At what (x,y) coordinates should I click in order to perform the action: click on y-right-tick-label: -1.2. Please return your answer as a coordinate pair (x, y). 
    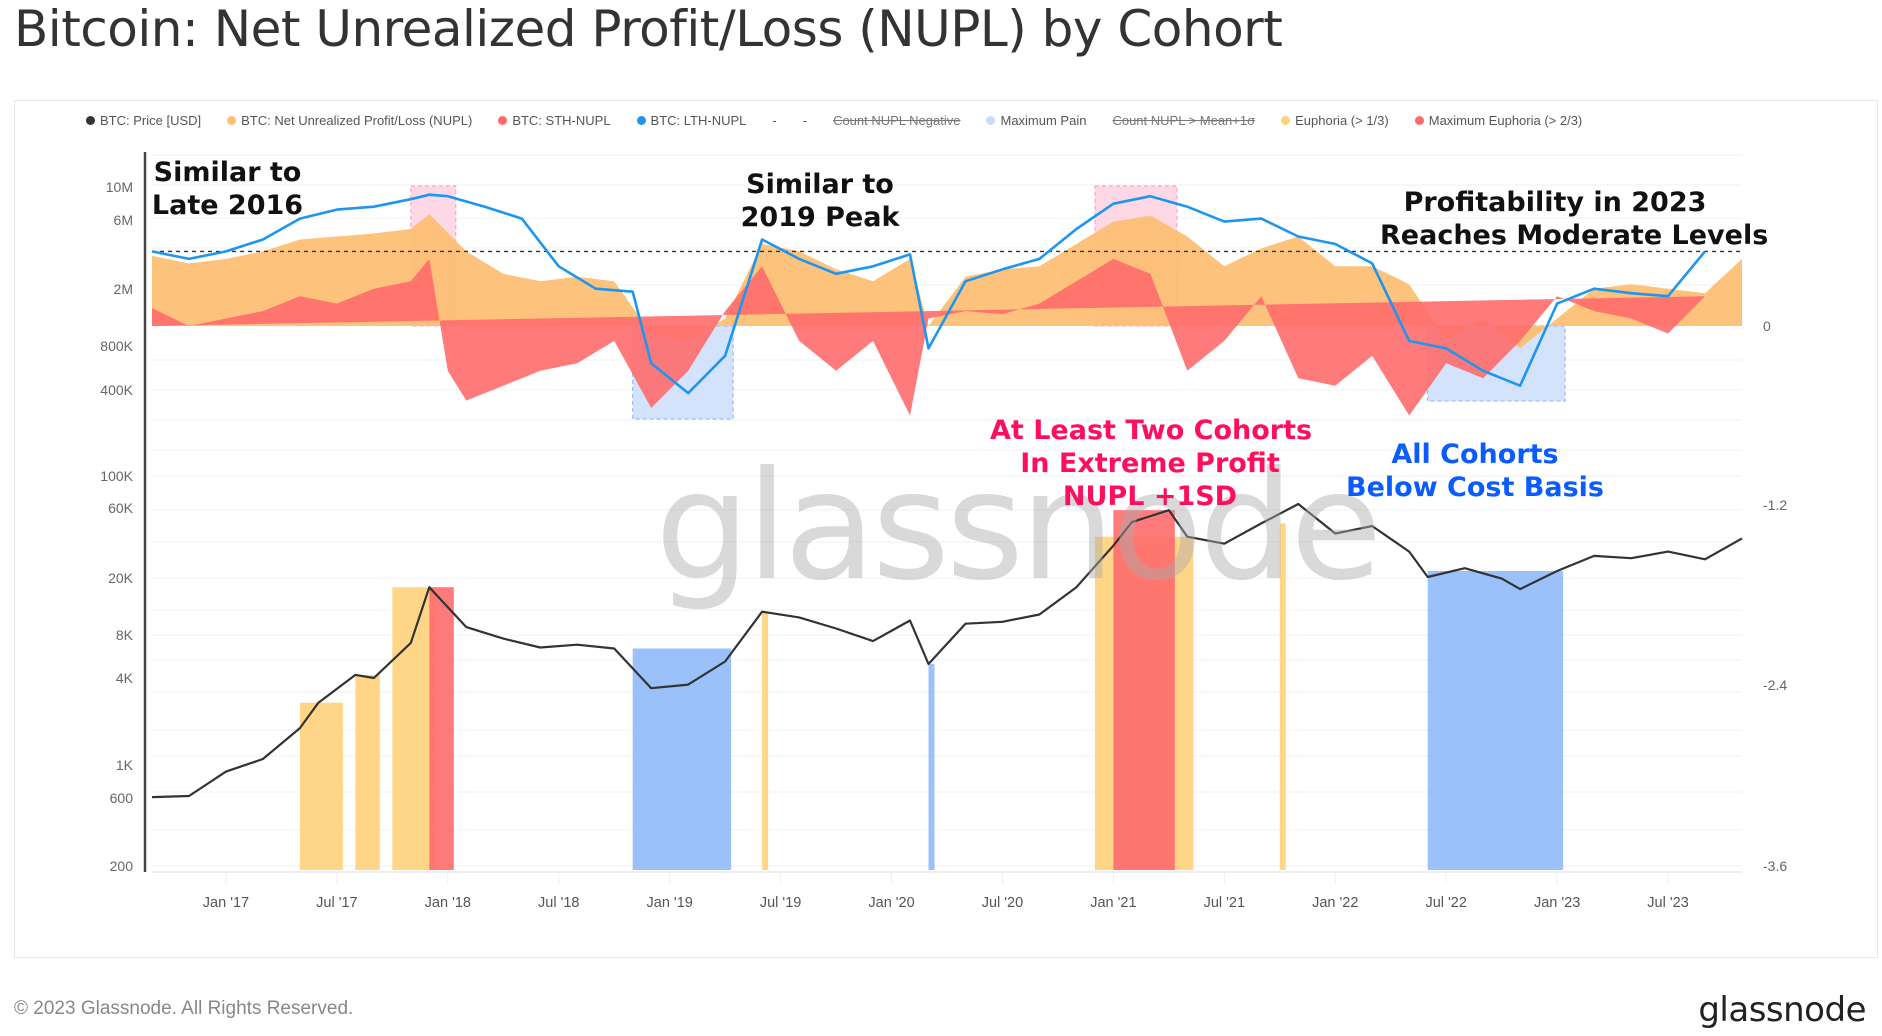
    Looking at the image, I should click on (1775, 505).